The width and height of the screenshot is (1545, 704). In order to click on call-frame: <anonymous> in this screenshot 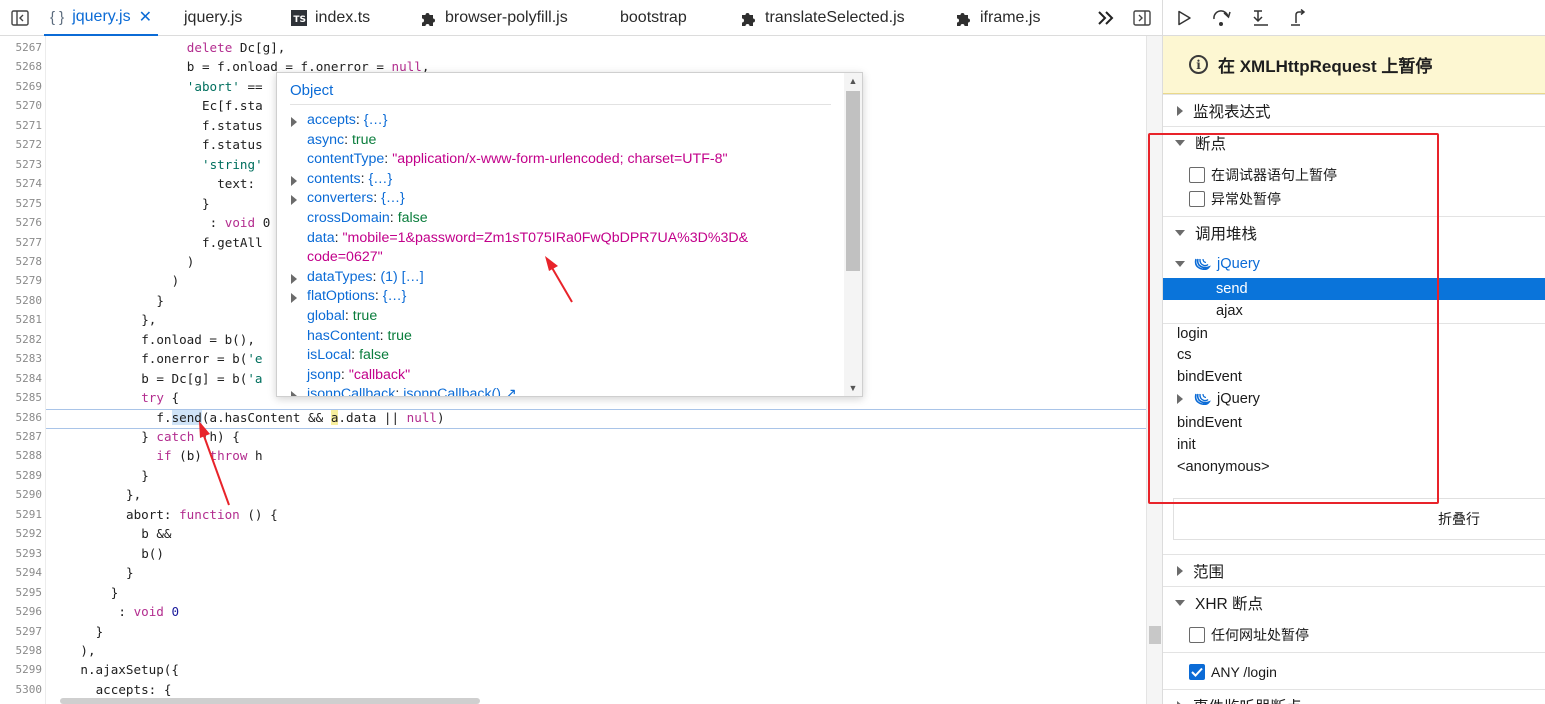, I will do `click(1223, 467)`.